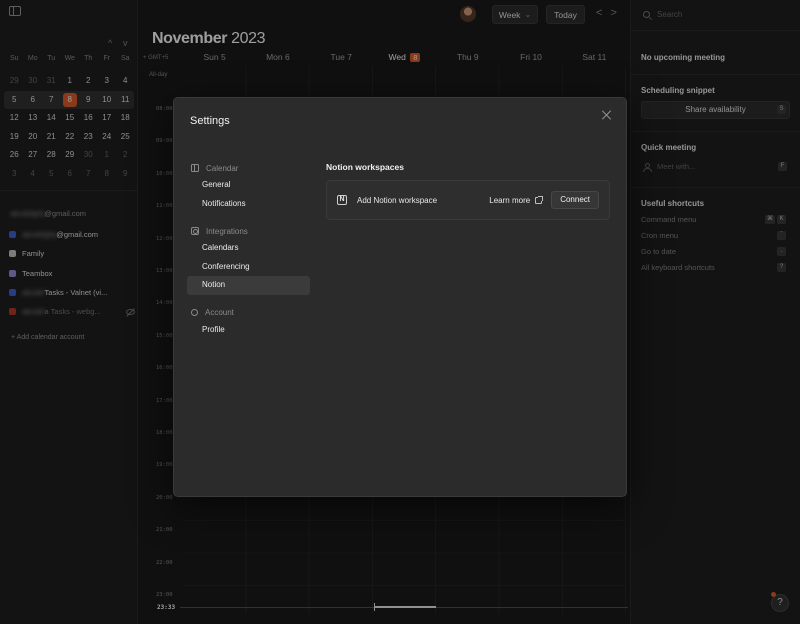 This screenshot has height=624, width=800. Describe the element at coordinates (194, 312) in the screenshot. I see `account-icon` at that location.